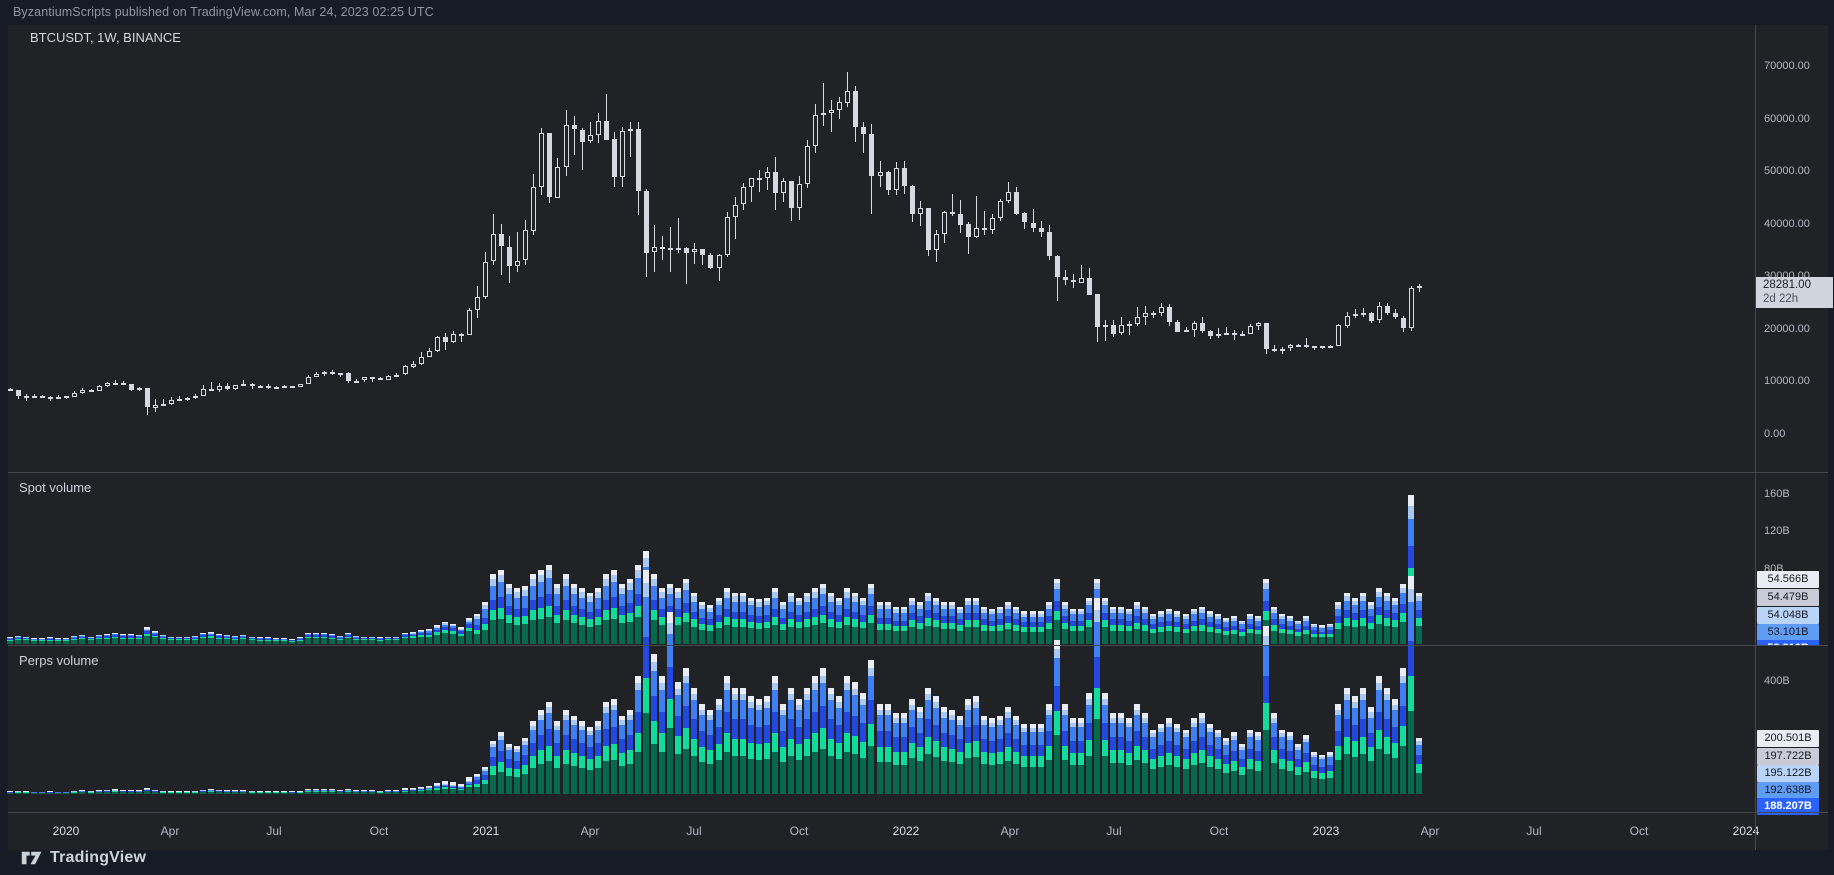  What do you see at coordinates (83, 858) in the screenshot?
I see `tradingview-logo: TradingView` at bounding box center [83, 858].